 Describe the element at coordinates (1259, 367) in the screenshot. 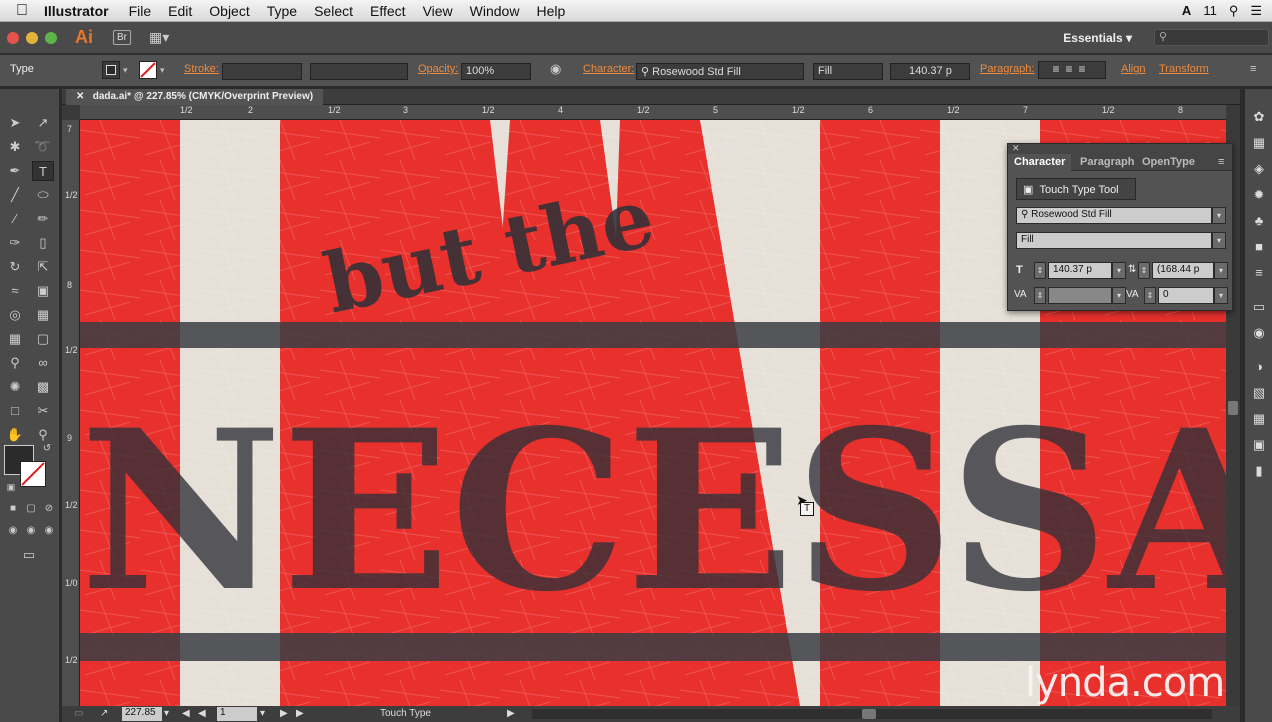

I see `appearance-panel-icon: ◑` at that location.